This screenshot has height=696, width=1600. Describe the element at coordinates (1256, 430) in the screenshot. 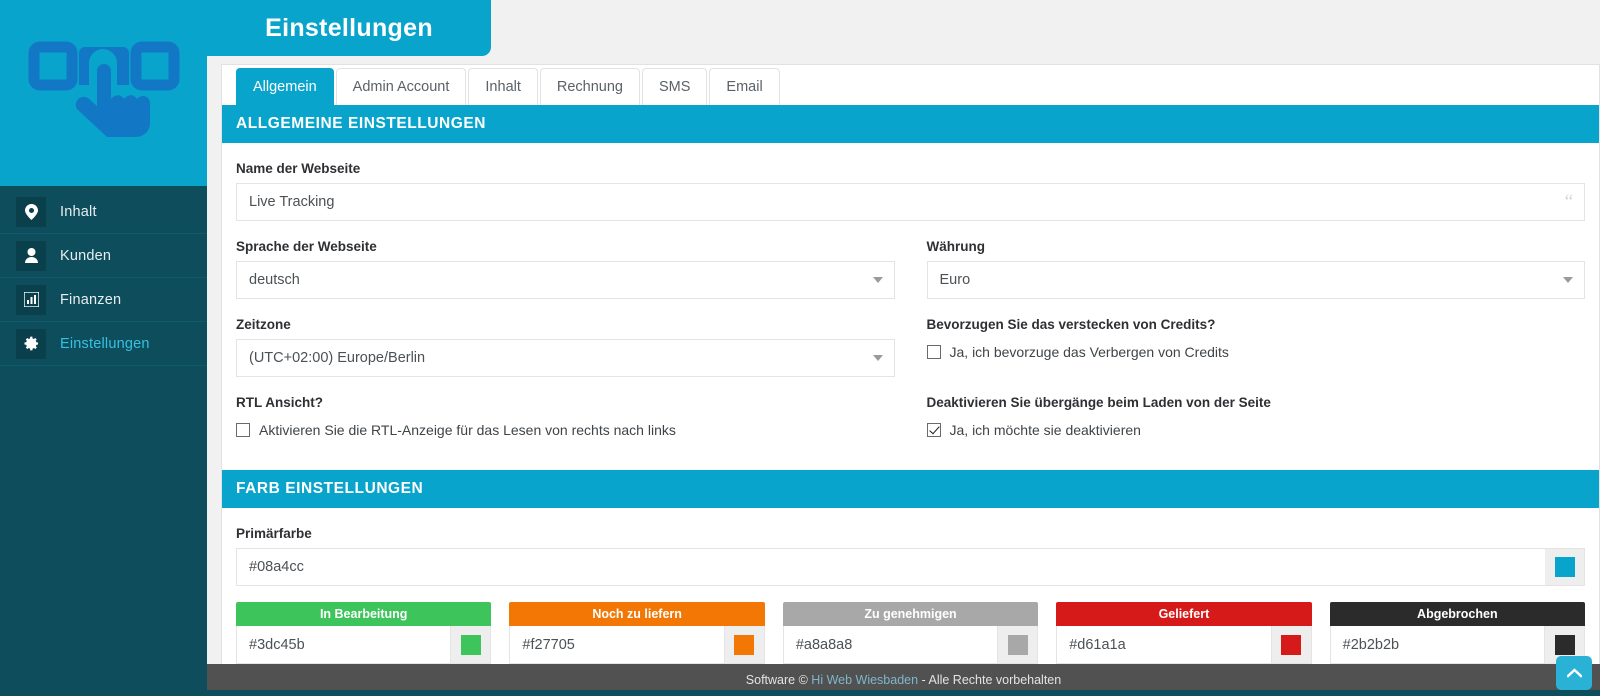

I see `disable-transitions-check-row: Ja, ich möchte sie deaktivieren` at that location.